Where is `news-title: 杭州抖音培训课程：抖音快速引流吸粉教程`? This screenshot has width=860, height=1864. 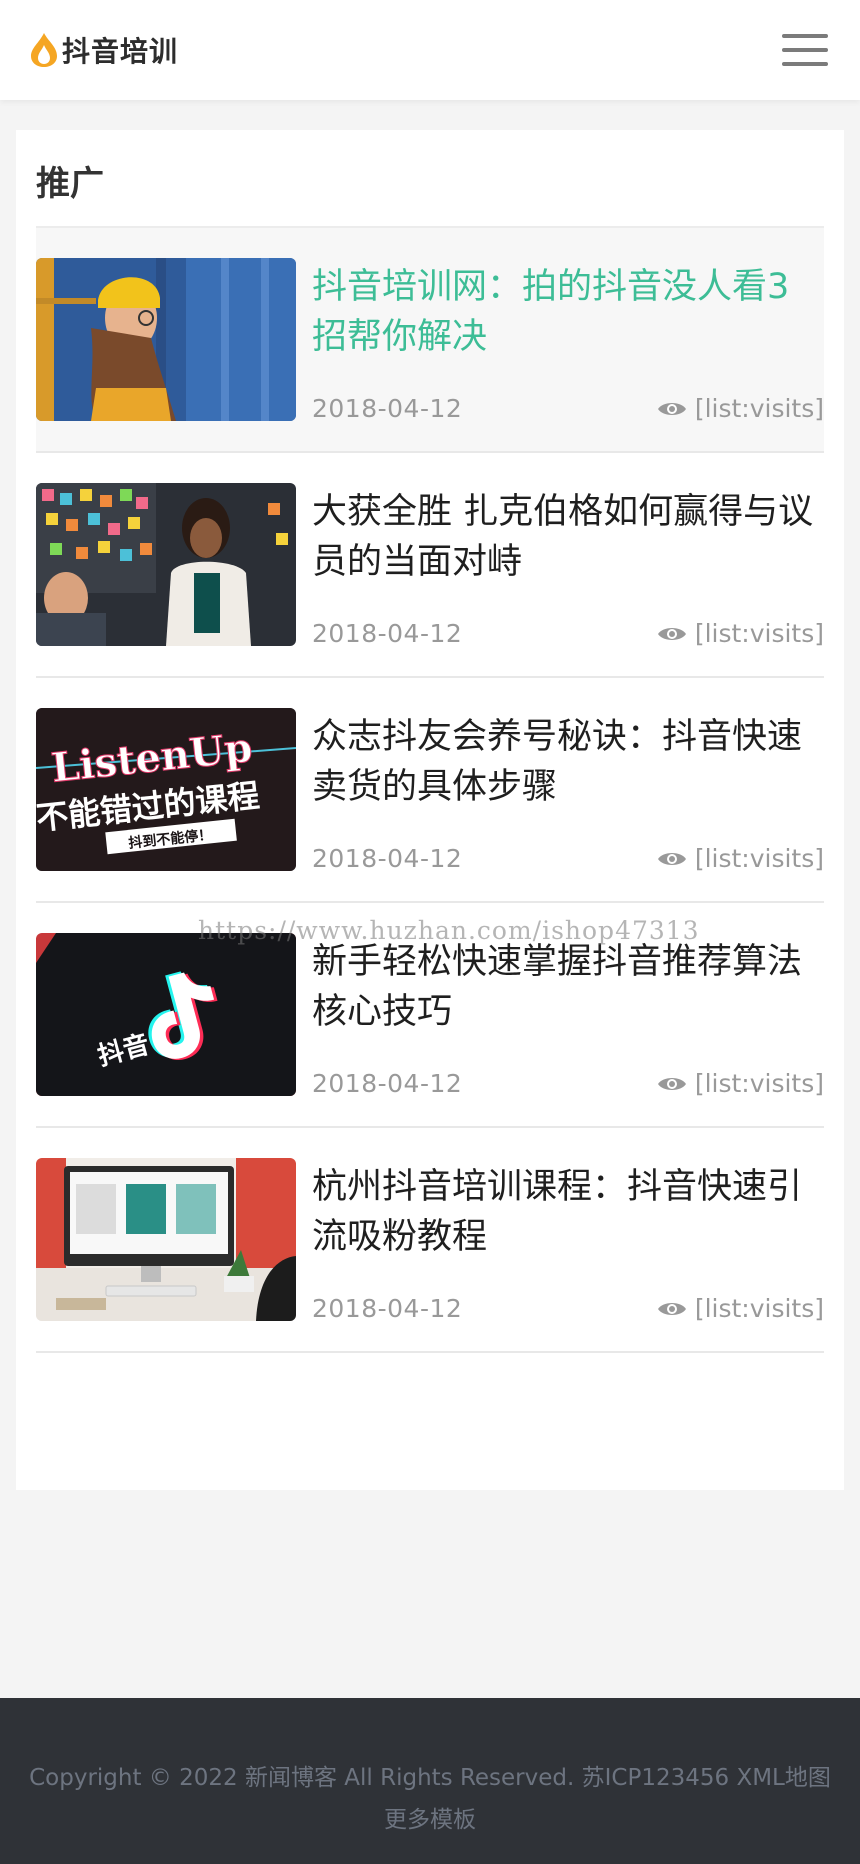 news-title: 杭州抖音培训课程：抖音快速引流吸粉教程 is located at coordinates (565, 1212).